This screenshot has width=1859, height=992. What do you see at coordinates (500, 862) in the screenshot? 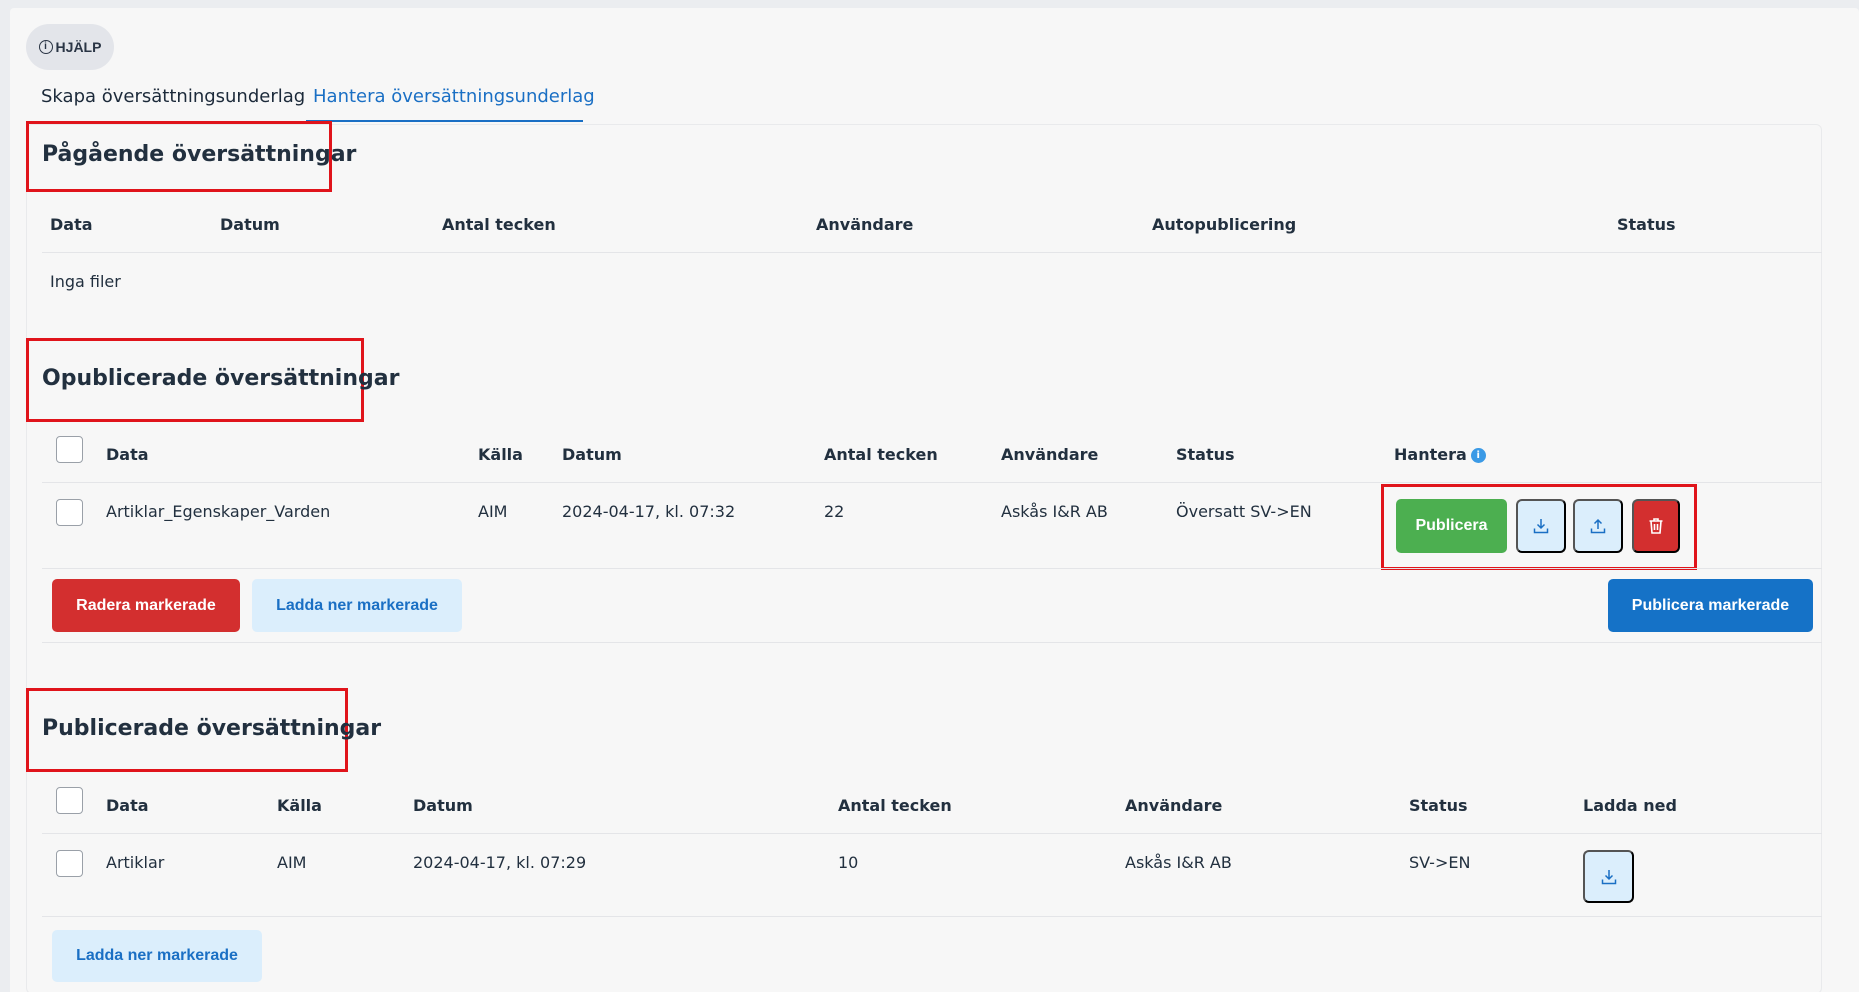
I see `row-datum: 2024-04-17, kl. 07:29` at bounding box center [500, 862].